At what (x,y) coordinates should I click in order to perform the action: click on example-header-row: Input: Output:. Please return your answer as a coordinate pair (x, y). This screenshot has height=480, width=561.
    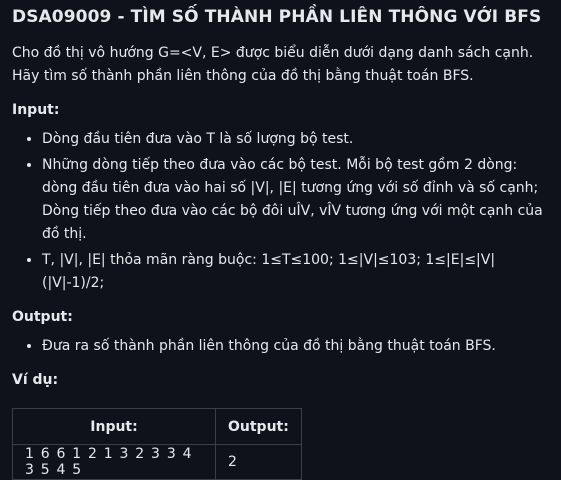
    Looking at the image, I should click on (157, 426).